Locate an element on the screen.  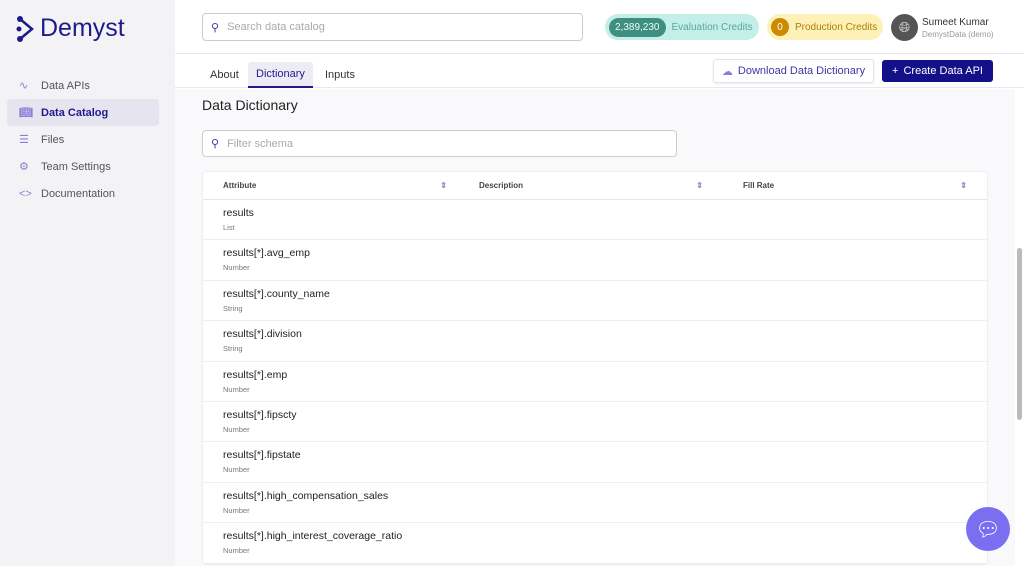
production-credits-label: Production Credits is located at coordinates (836, 27).